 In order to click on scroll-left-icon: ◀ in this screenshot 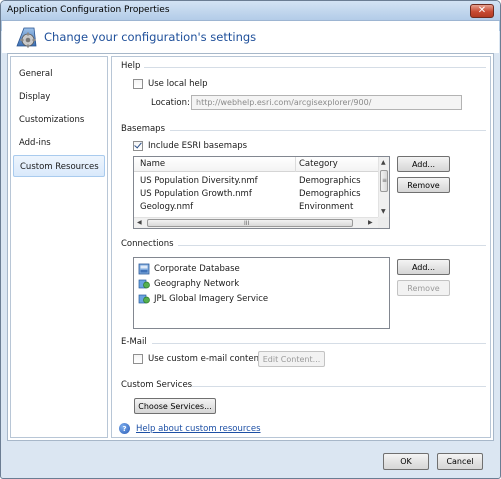, I will do `click(139, 222)`.